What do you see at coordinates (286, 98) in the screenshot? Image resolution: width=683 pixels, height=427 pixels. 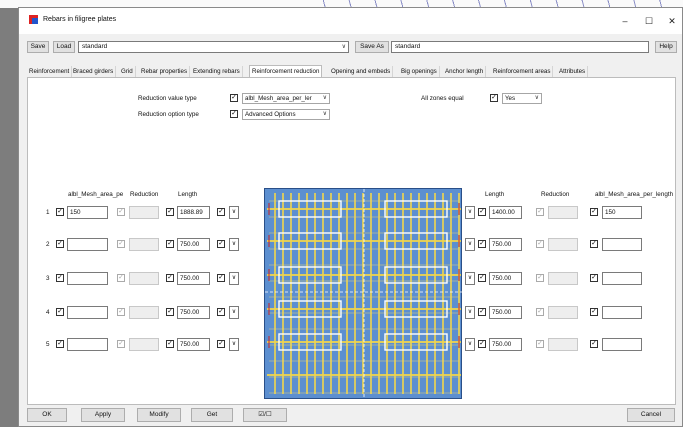 I see `reduction-value-type-select: albl_Mesh_area_per_ler ∨` at bounding box center [286, 98].